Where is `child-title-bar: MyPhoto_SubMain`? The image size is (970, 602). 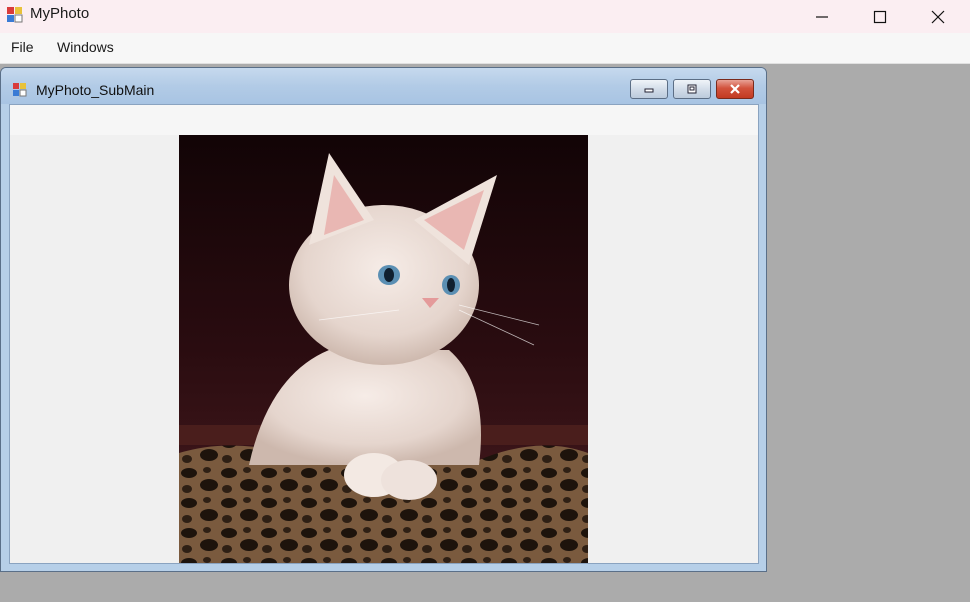
child-title-bar: MyPhoto_SubMain is located at coordinates (383, 86).